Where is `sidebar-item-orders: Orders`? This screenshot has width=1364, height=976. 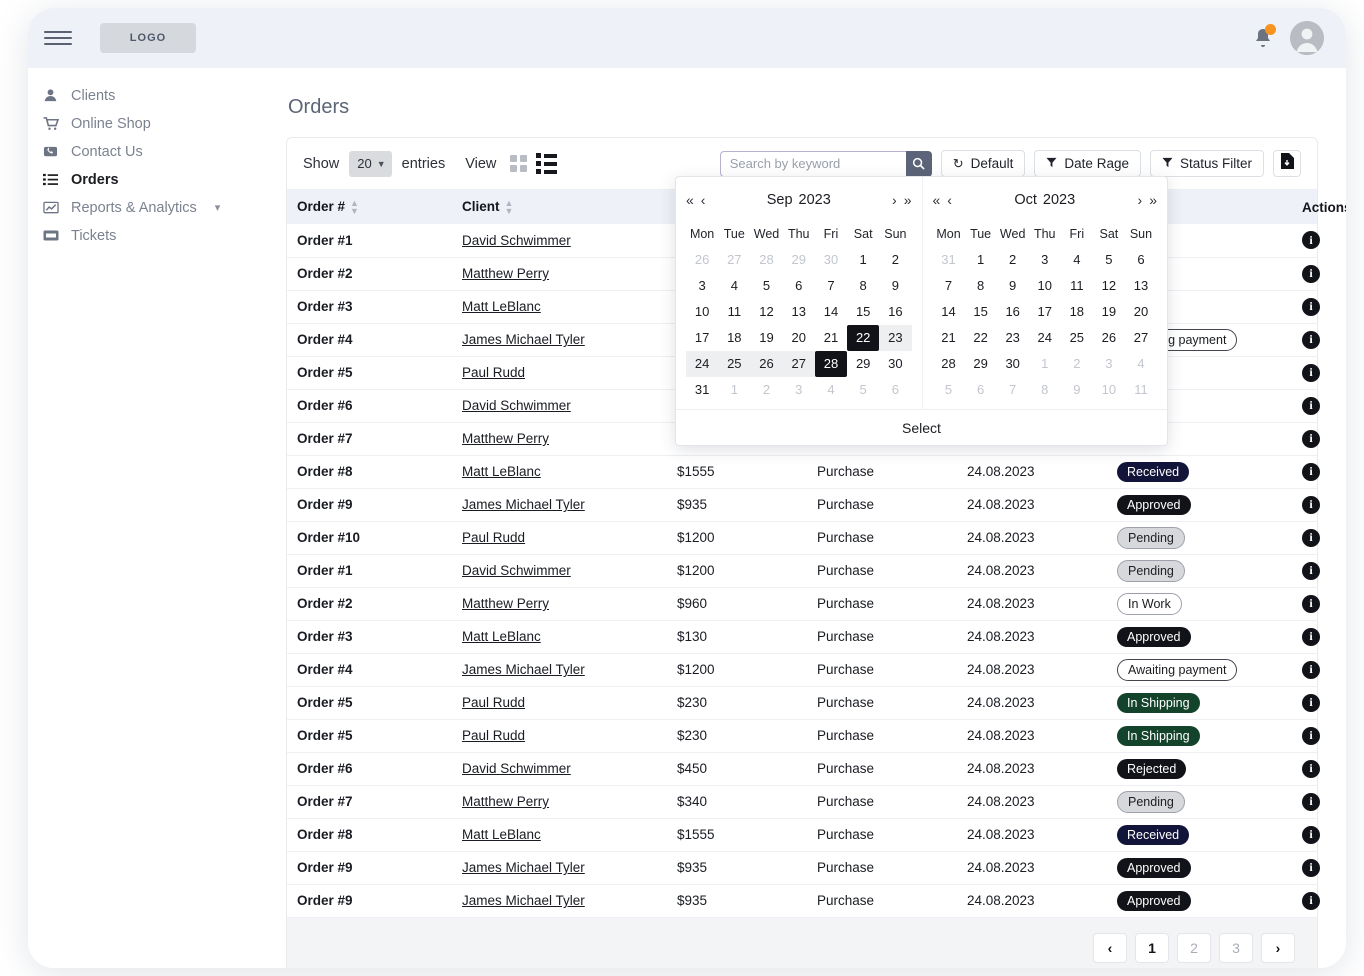 sidebar-item-orders: Orders is located at coordinates (143, 179).